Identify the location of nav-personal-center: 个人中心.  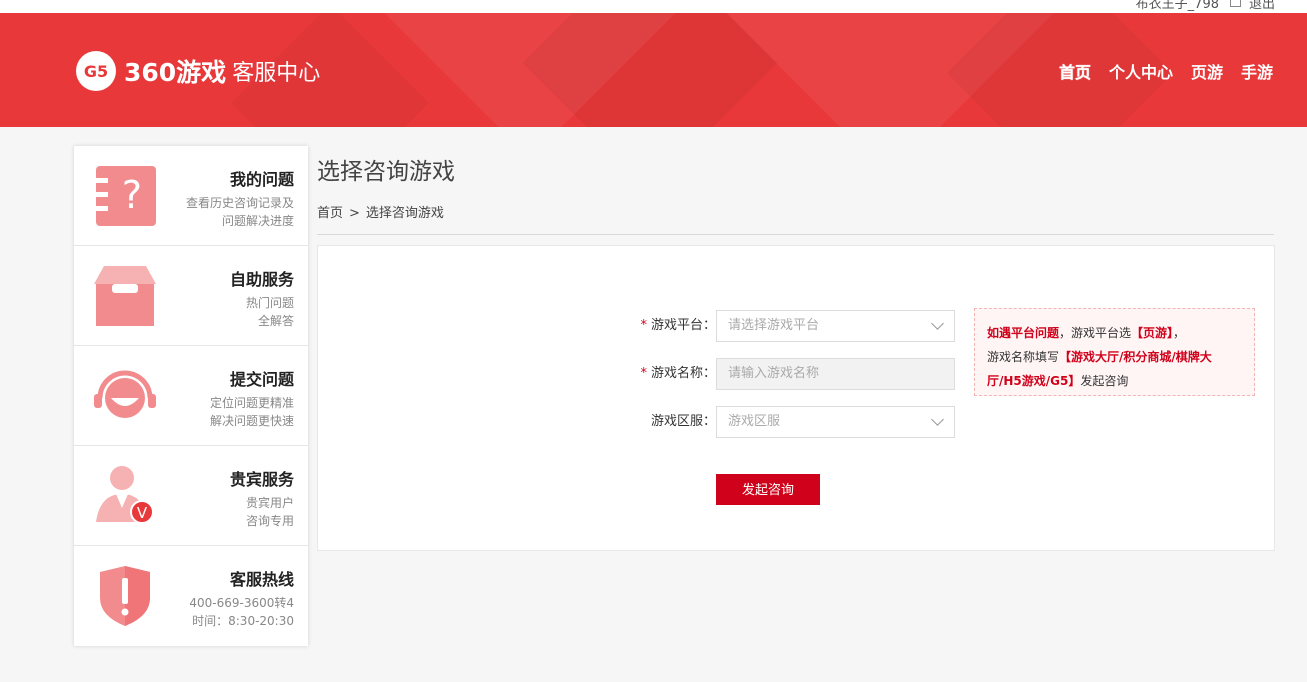
(1141, 71).